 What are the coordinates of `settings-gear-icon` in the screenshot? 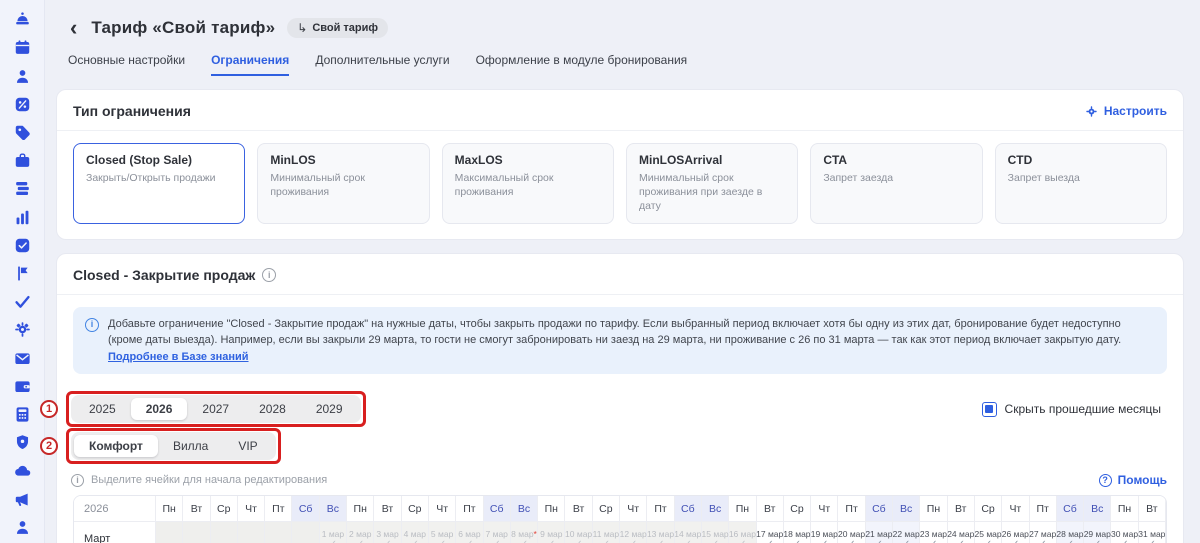 It's located at (22, 329).